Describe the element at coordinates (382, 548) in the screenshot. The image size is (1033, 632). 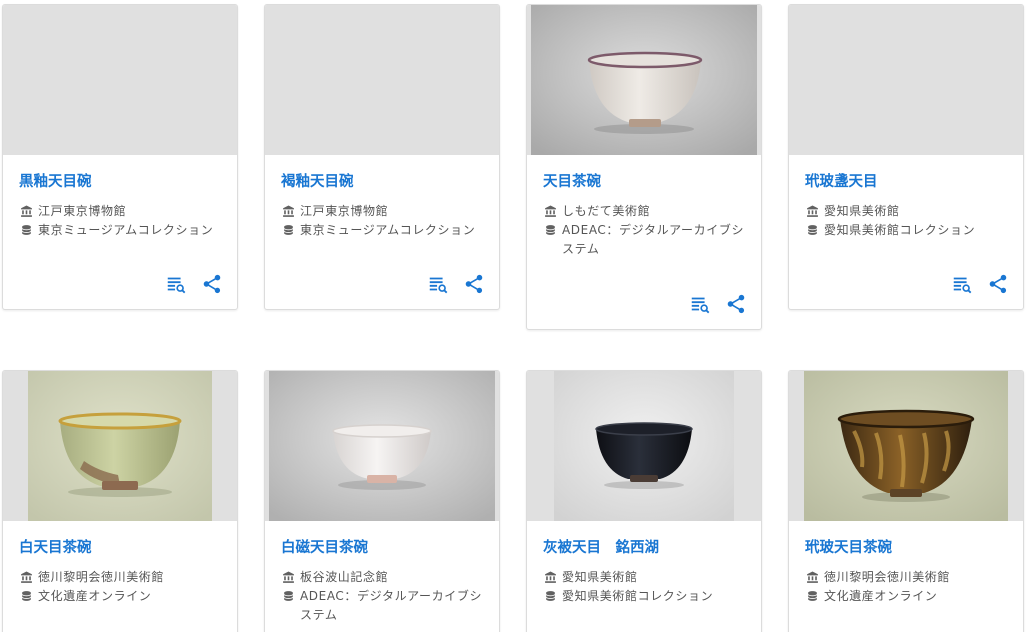
I see `card-title-link: 白磁天目茶碗` at that location.